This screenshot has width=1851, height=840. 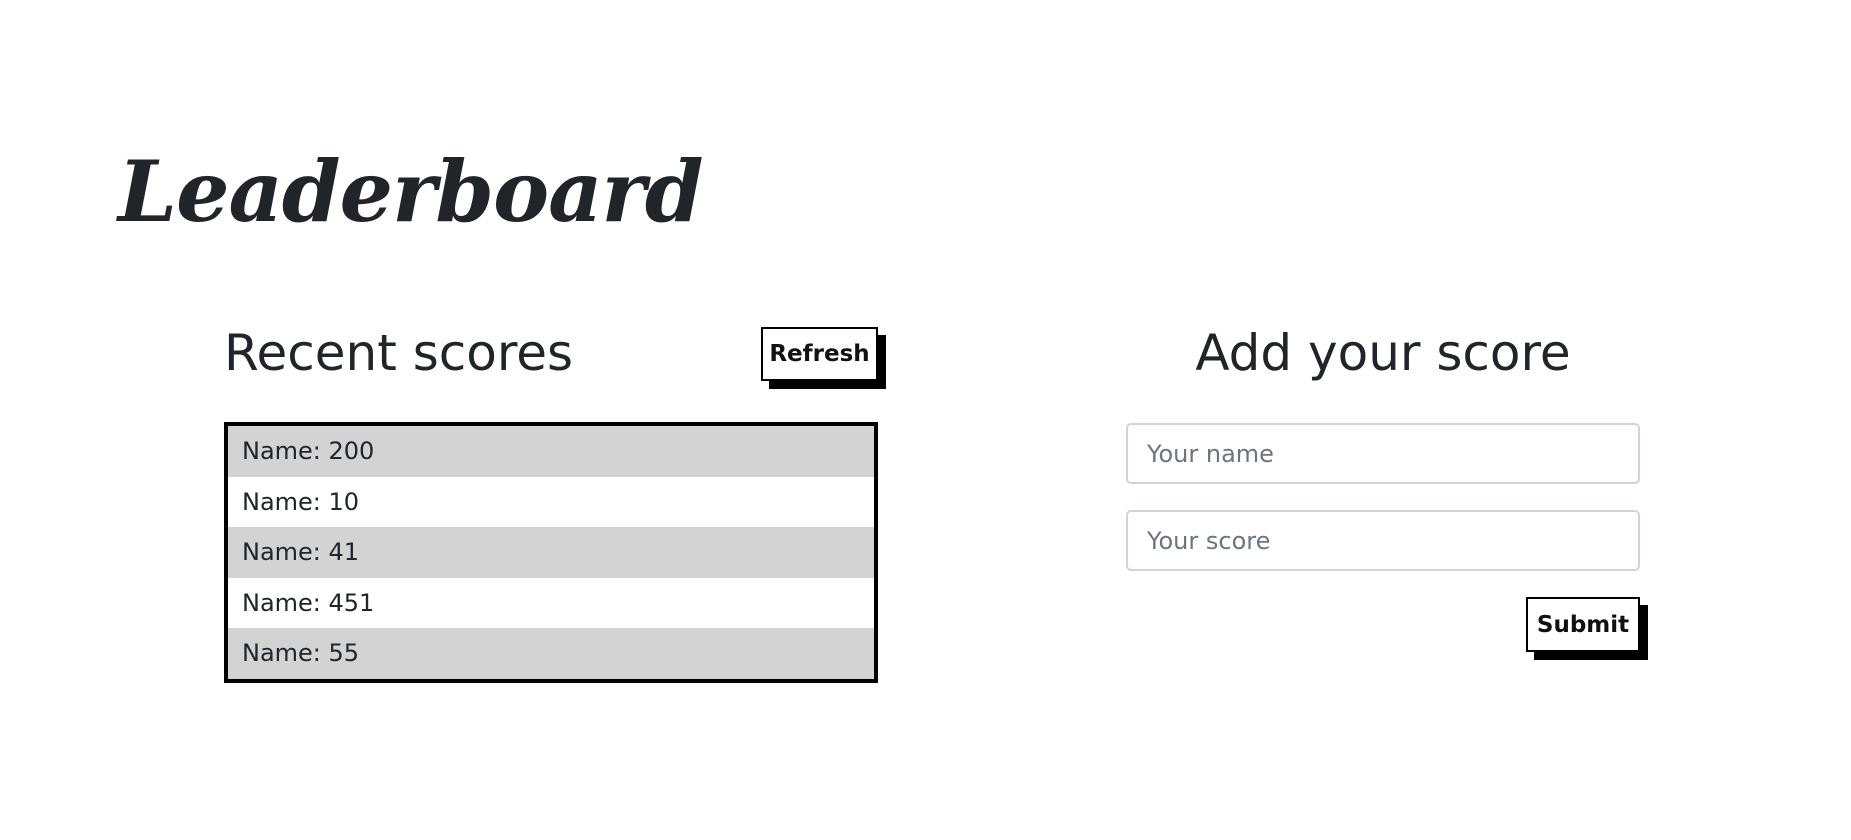 What do you see at coordinates (551, 603) in the screenshot?
I see `list-item: Name: 451` at bounding box center [551, 603].